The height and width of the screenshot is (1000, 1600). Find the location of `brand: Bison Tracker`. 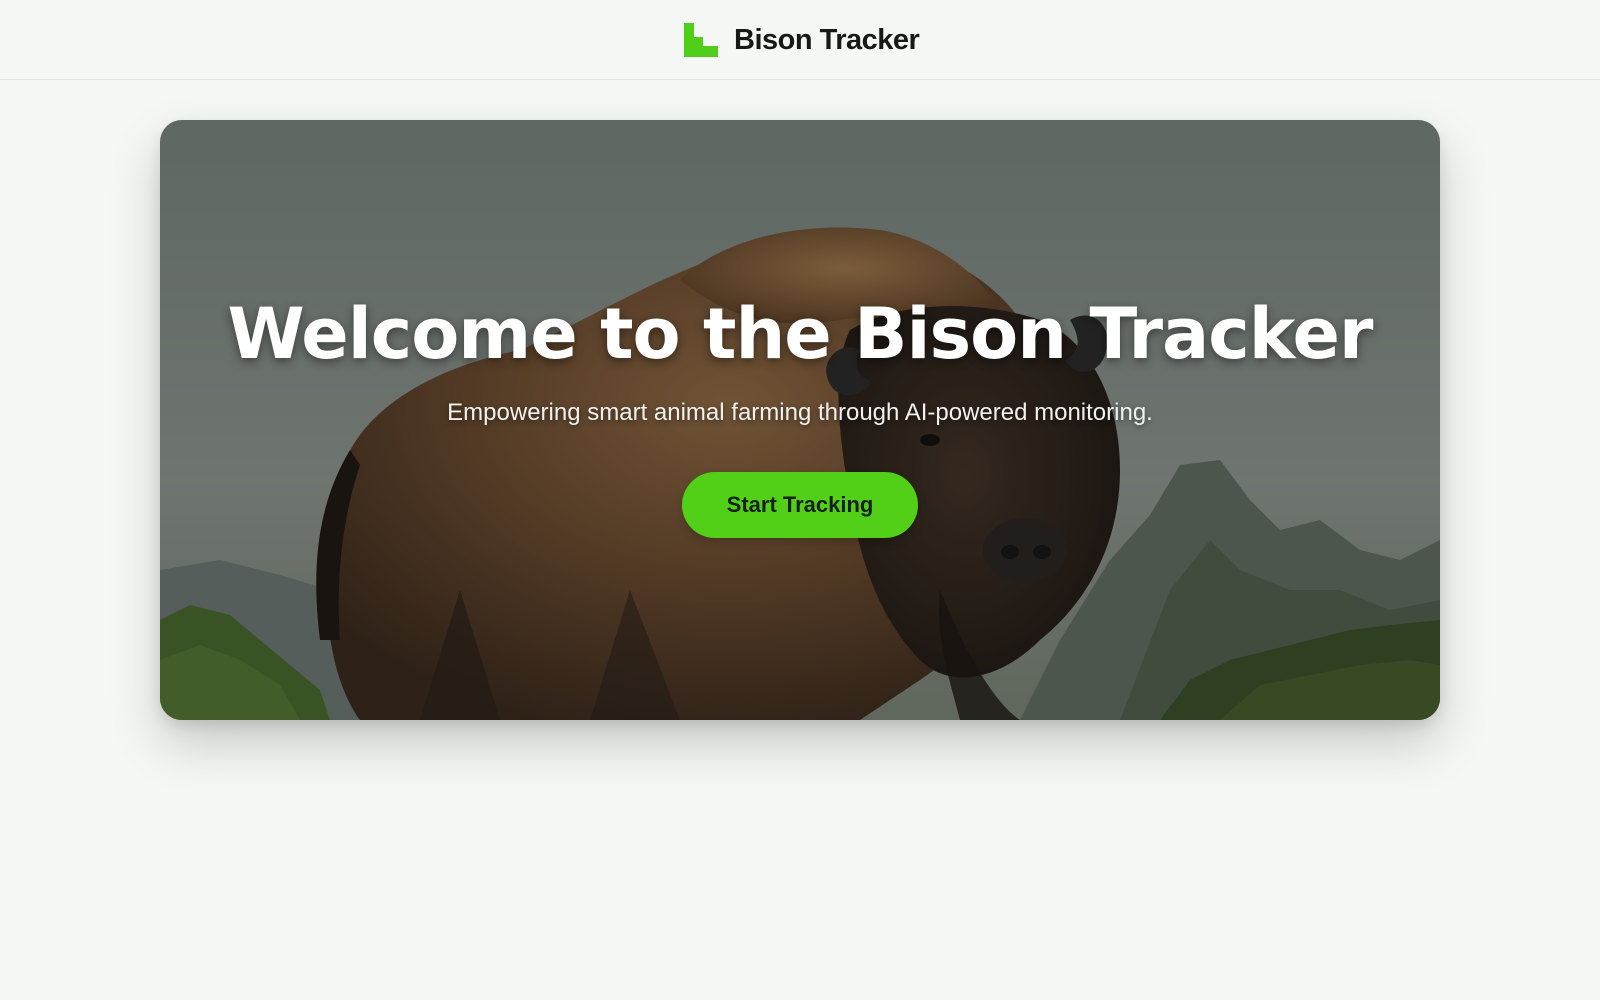

brand: Bison Tracker is located at coordinates (802, 40).